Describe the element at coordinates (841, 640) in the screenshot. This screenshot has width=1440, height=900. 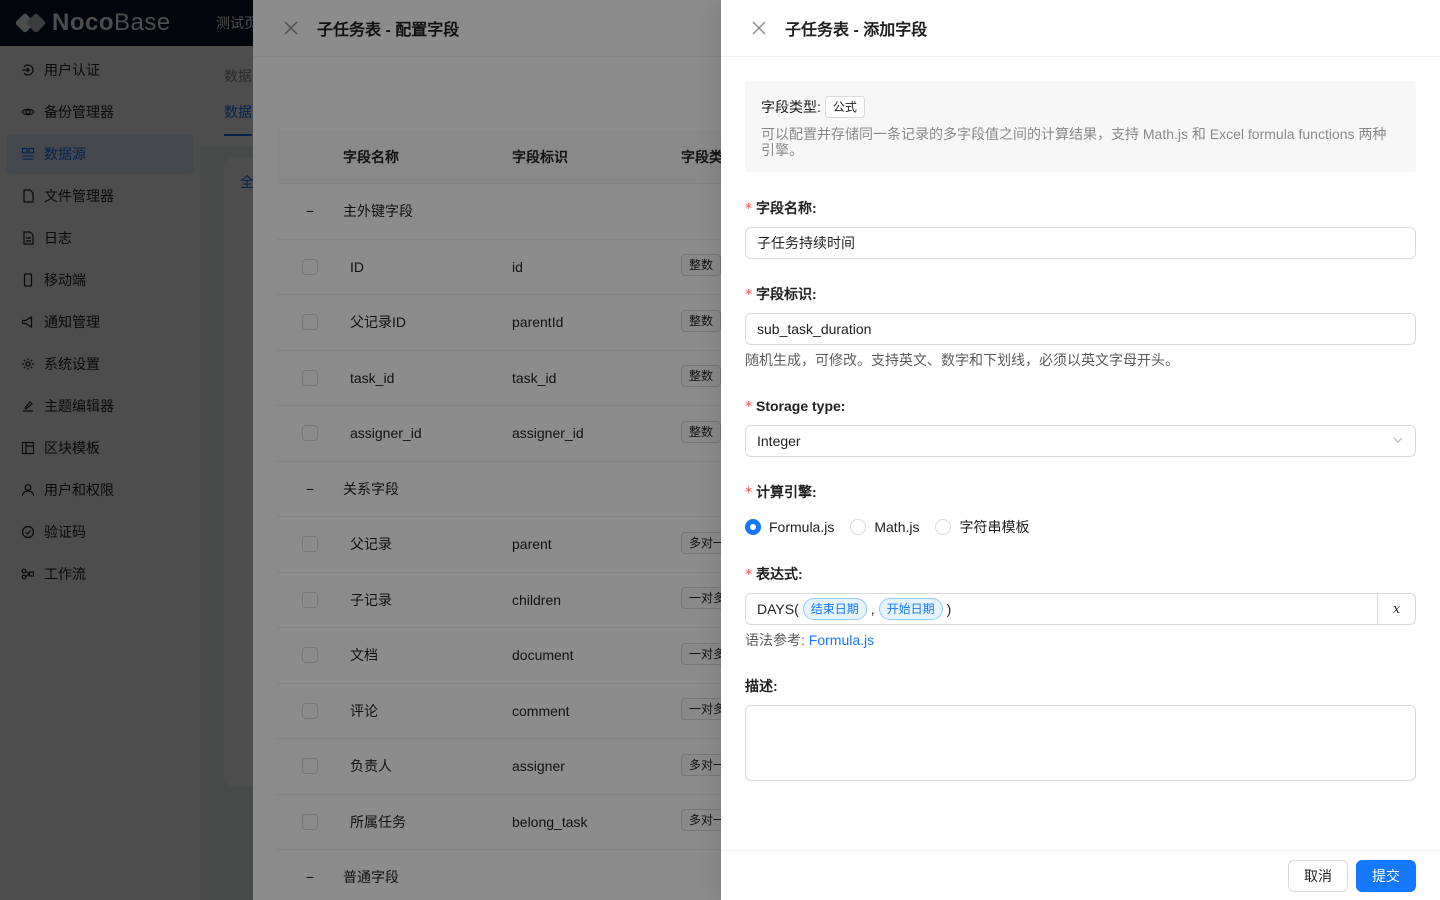
I see `syntax-link: Formula.js` at that location.